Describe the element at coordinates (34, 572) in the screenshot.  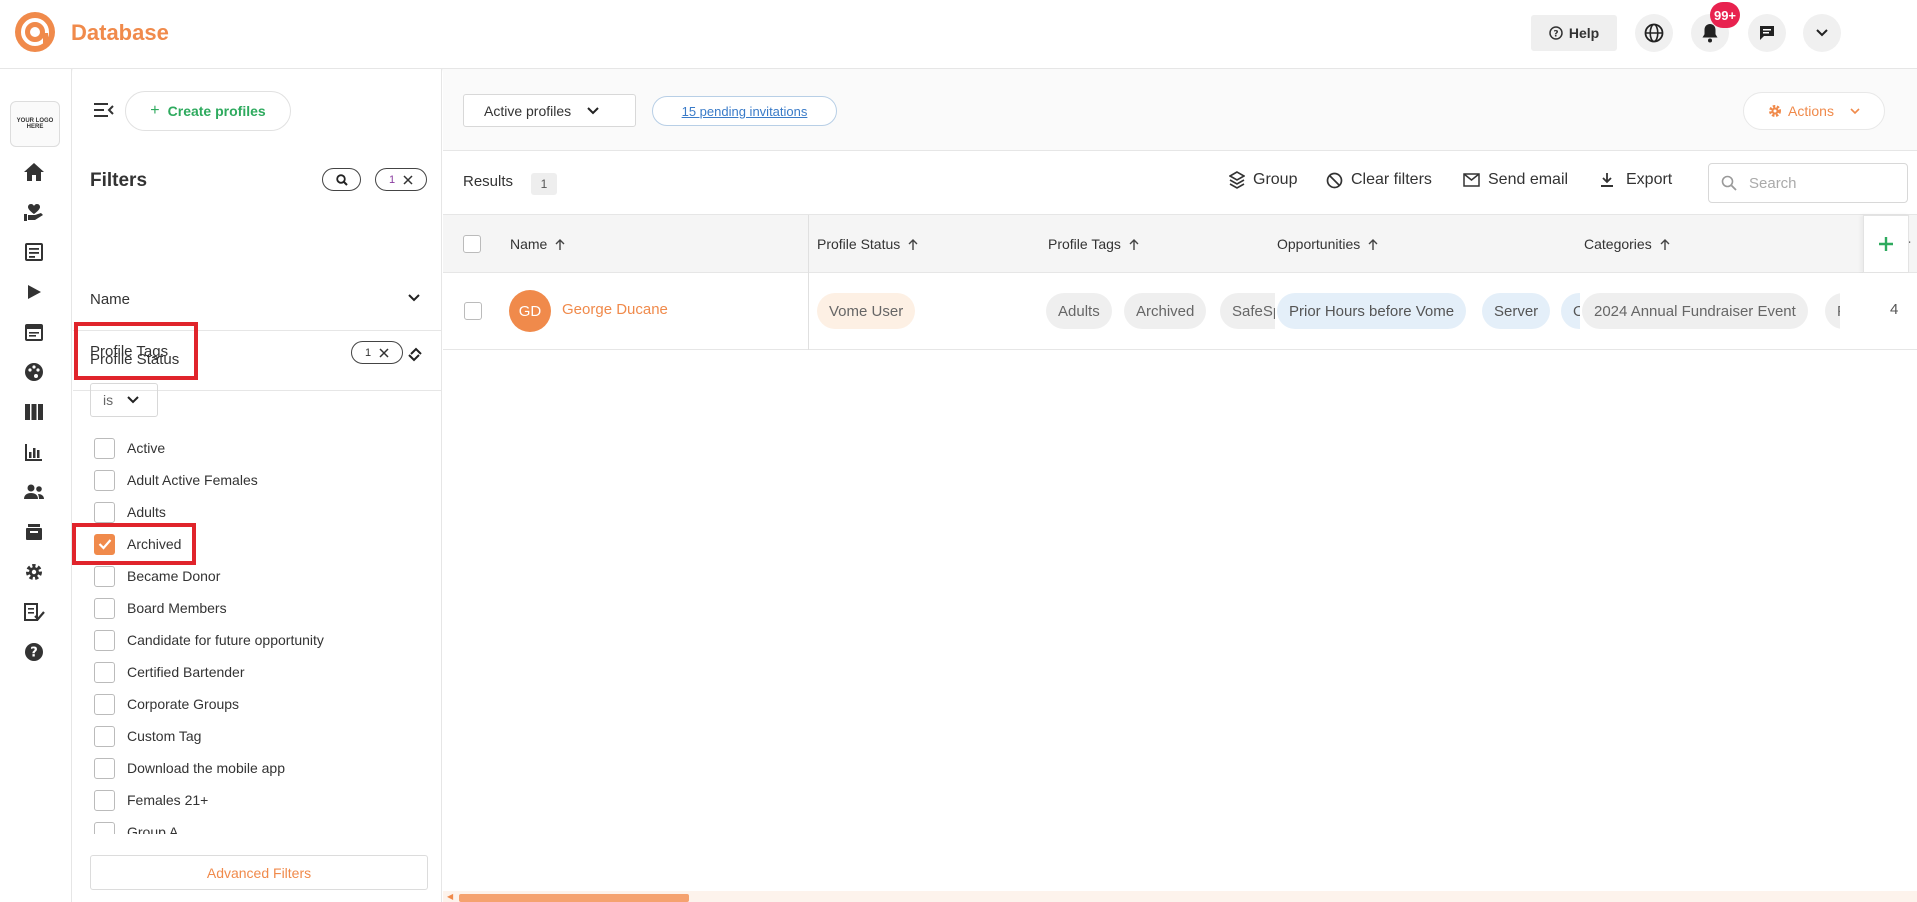
I see `settings-icon` at that location.